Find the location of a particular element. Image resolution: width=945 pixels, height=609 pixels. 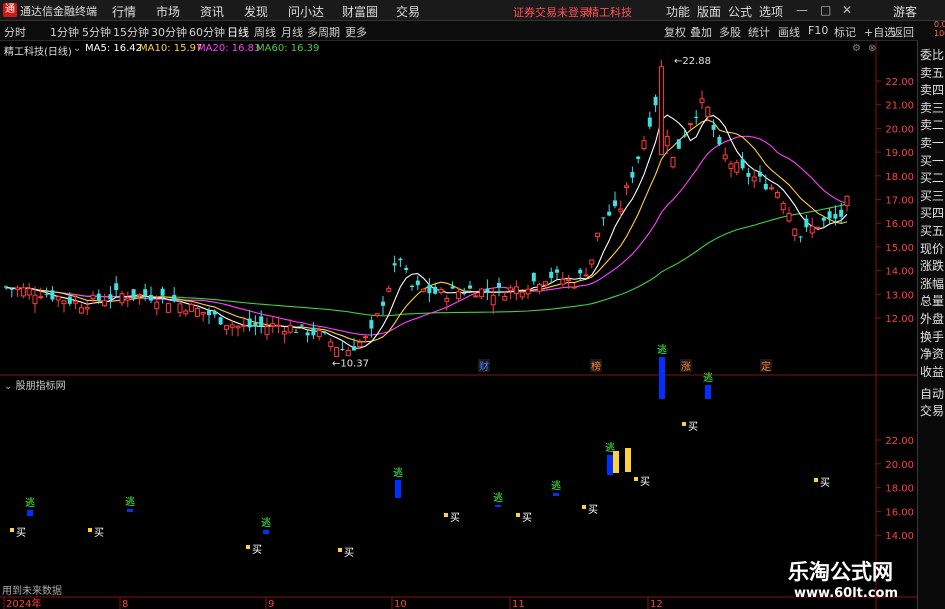

auto-trade-label: 自动 is located at coordinates (932, 393).